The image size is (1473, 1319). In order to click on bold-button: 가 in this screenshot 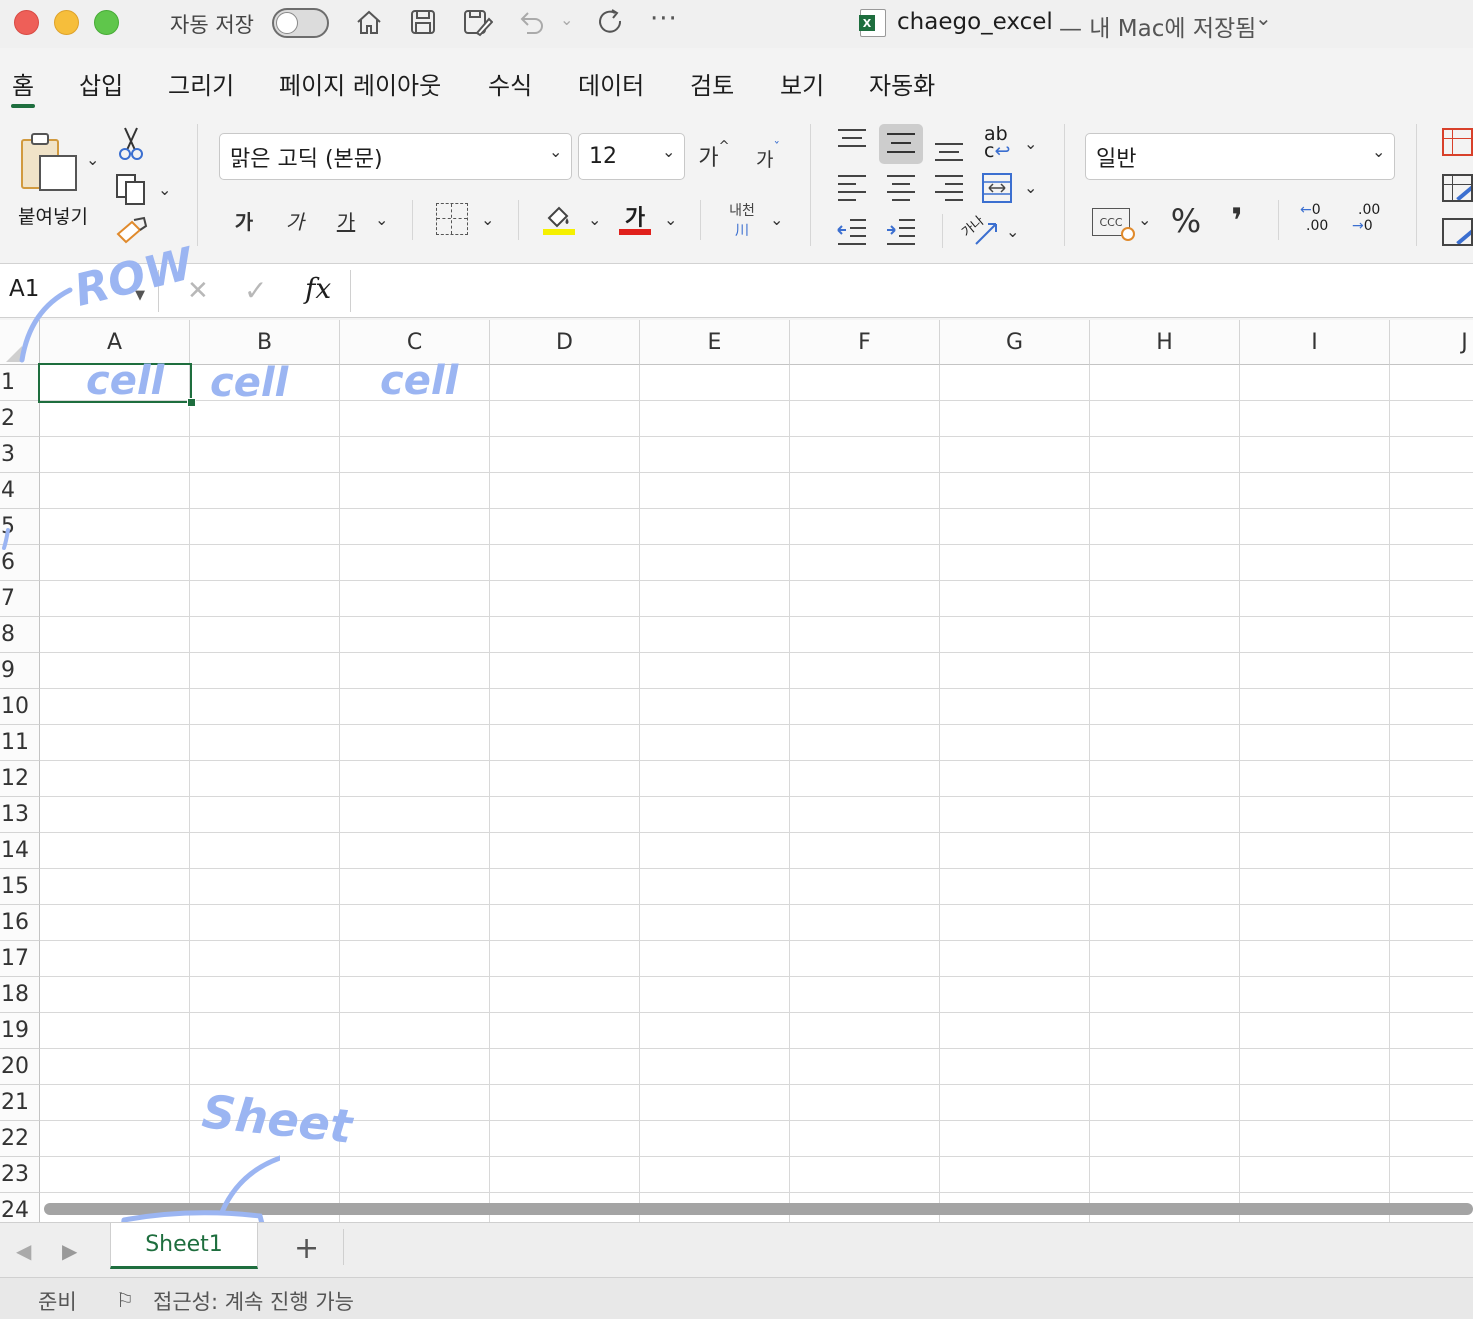, I will do `click(244, 220)`.